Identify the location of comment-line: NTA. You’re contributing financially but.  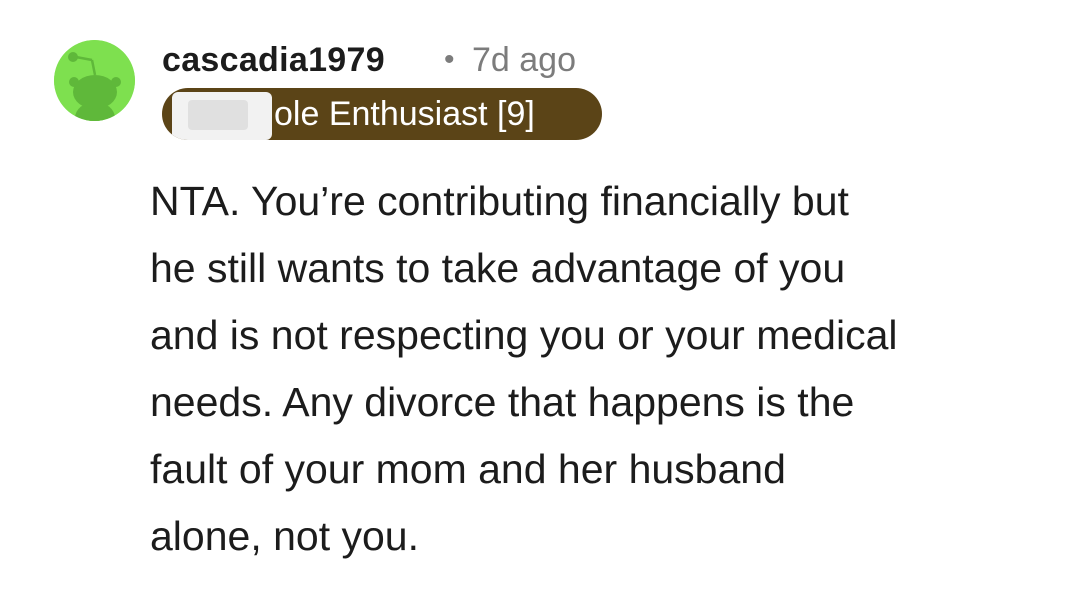
(499, 201).